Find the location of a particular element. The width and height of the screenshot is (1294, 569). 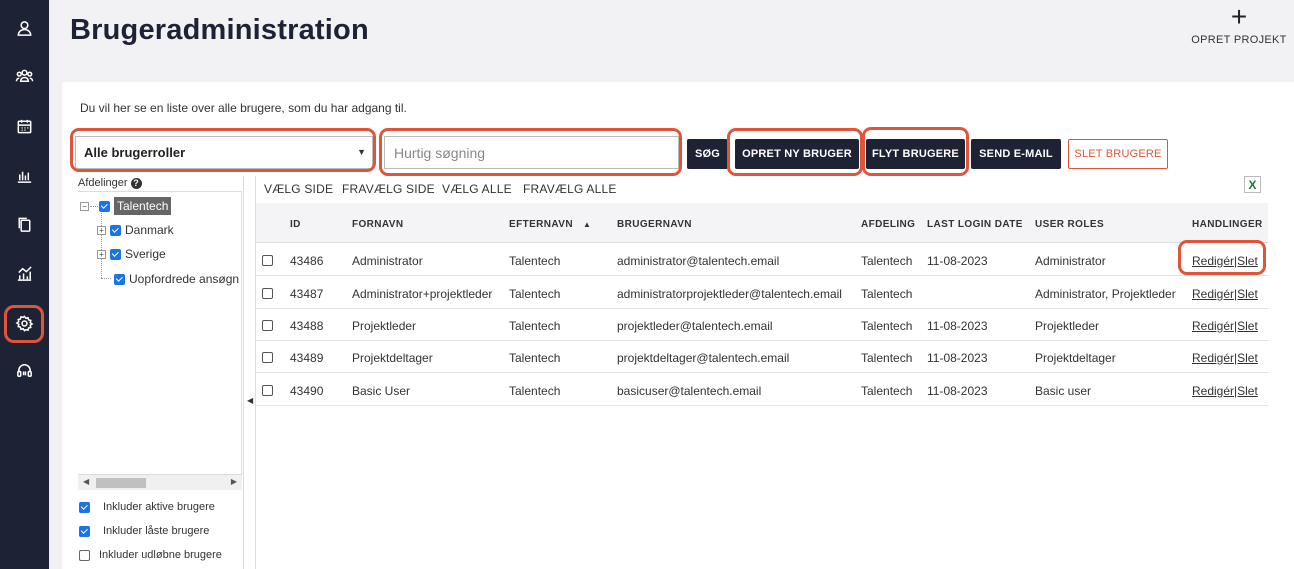

delete-users-button: SLET BRUGERE is located at coordinates (1118, 154).